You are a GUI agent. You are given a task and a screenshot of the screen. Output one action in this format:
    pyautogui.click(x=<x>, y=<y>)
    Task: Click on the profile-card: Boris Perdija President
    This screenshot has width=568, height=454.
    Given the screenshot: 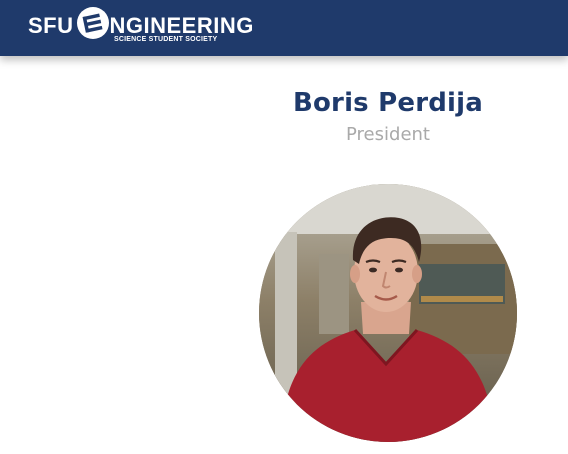 What is the action you would take?
    pyautogui.click(x=388, y=116)
    